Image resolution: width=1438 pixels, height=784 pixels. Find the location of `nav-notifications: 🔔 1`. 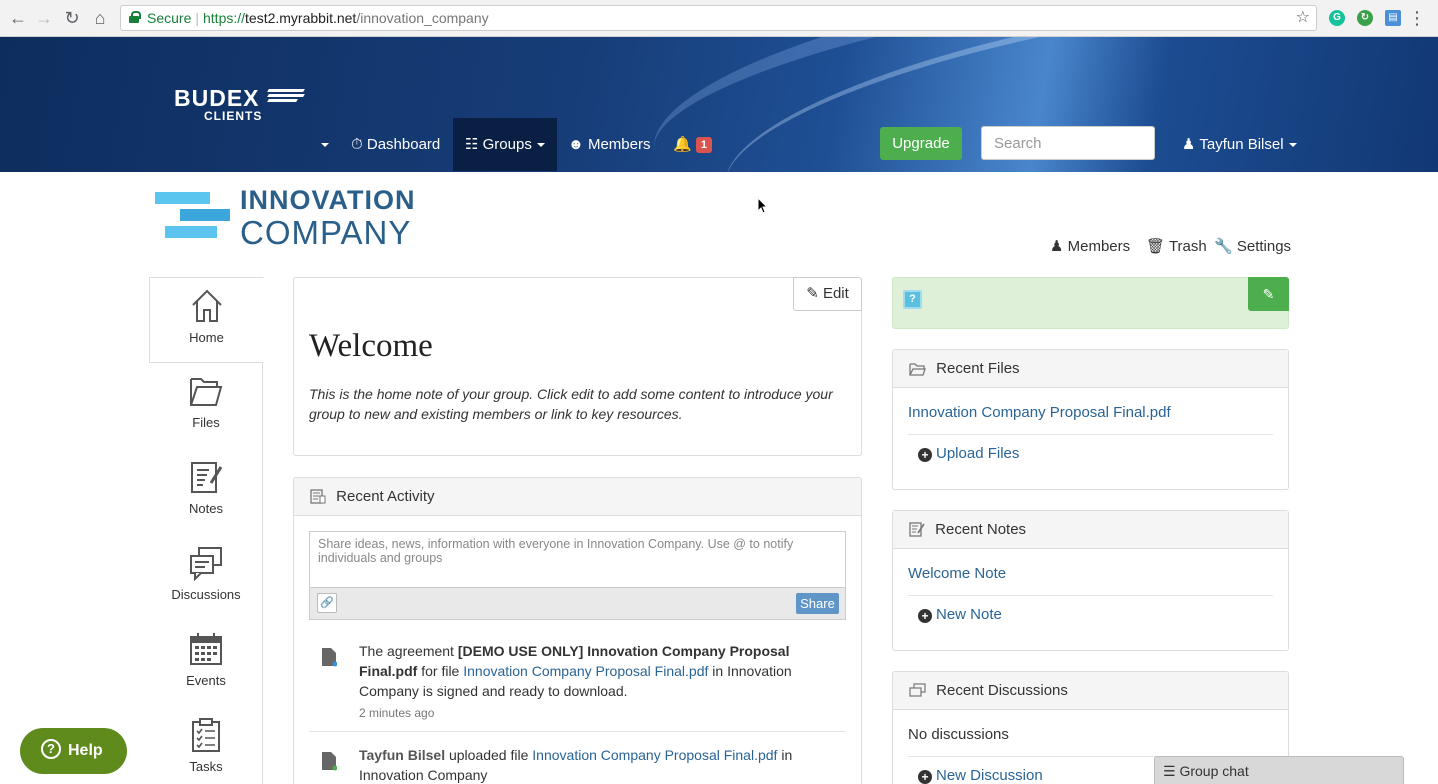

nav-notifications: 🔔 1 is located at coordinates (692, 144).